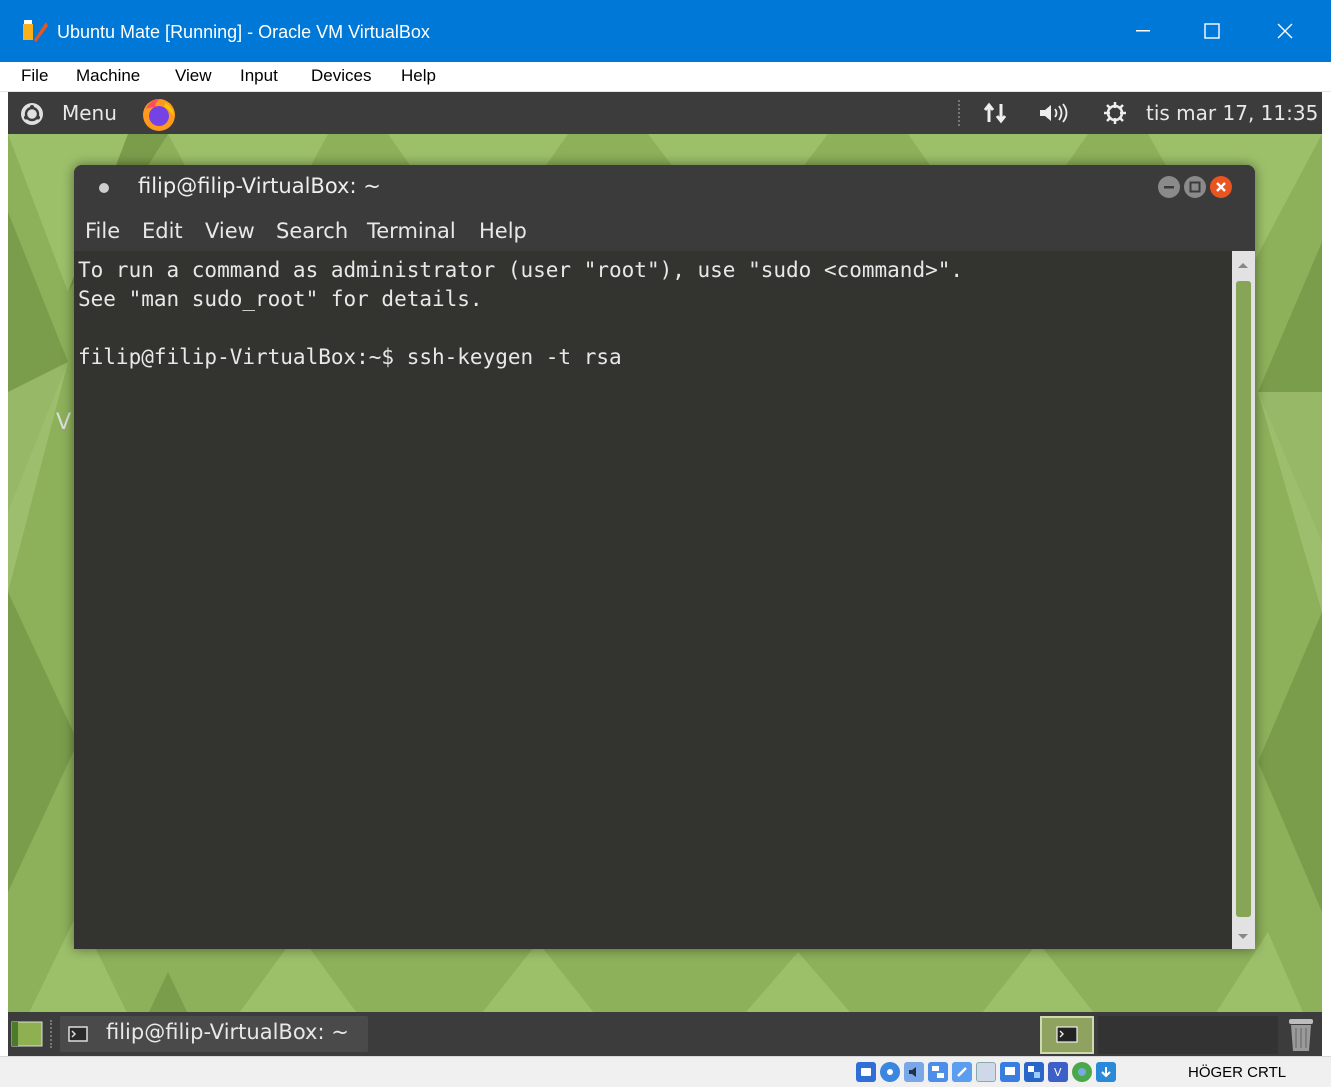 This screenshot has height=1087, width=1331. What do you see at coordinates (341, 76) in the screenshot?
I see `host-menu-devices: Devices` at bounding box center [341, 76].